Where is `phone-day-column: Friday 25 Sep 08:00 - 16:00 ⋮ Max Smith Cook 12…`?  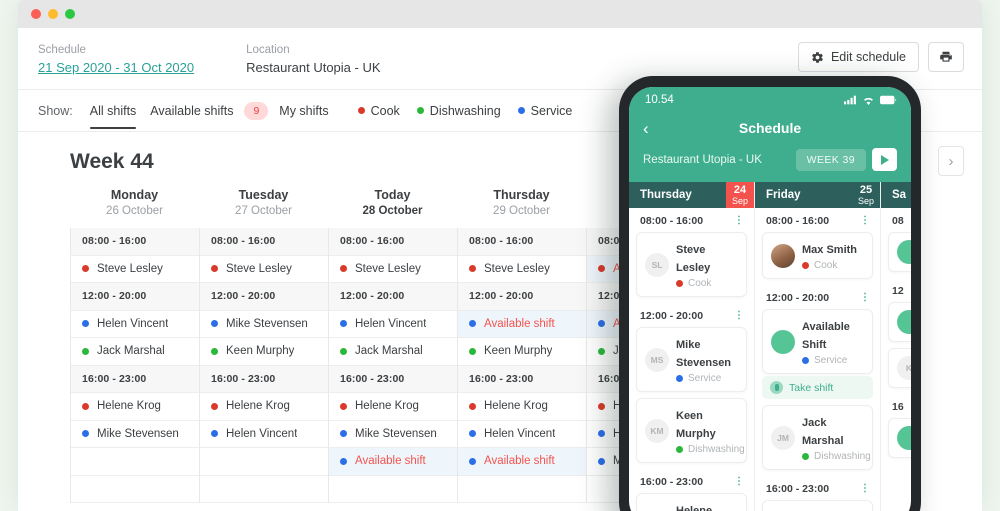 phone-day-column: Friday 25 Sep 08:00 - 16:00 ⋮ Max Smith Cook 12… is located at coordinates (818, 346).